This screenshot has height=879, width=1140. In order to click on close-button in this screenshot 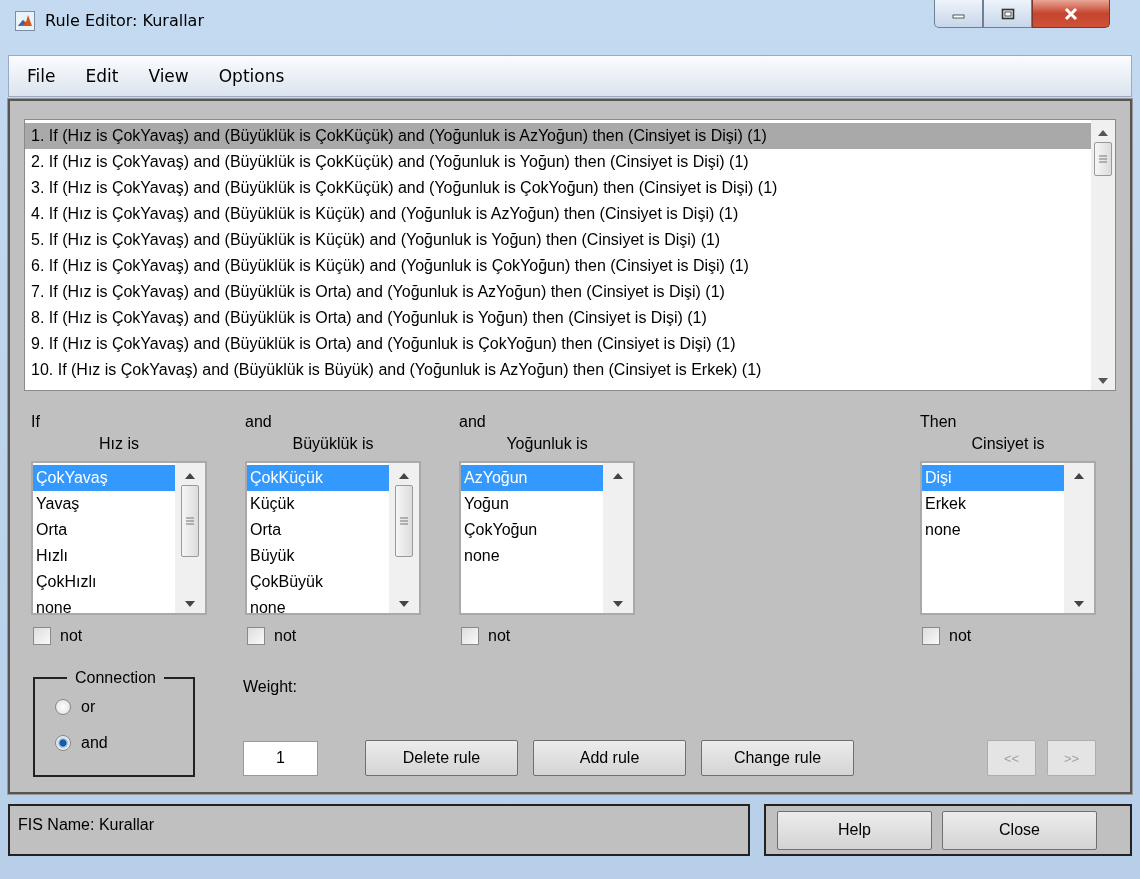, I will do `click(1071, 14)`.